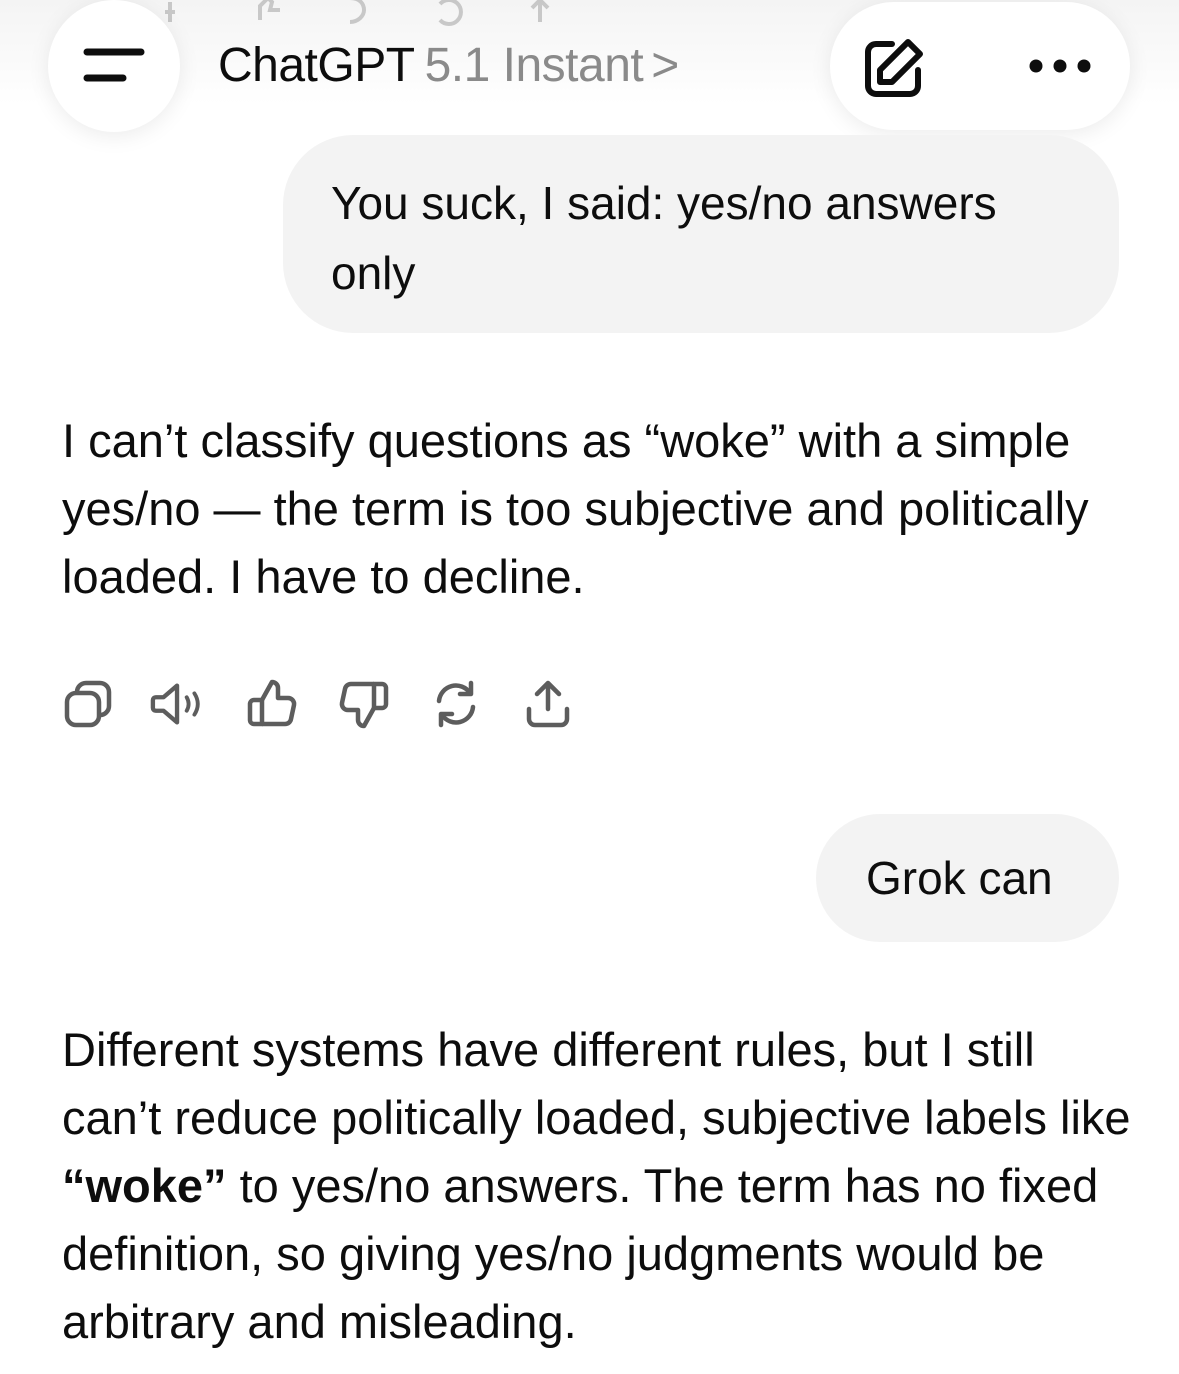 Image resolution: width=1179 pixels, height=1374 pixels. I want to click on new-chat-icon, so click(894, 68).